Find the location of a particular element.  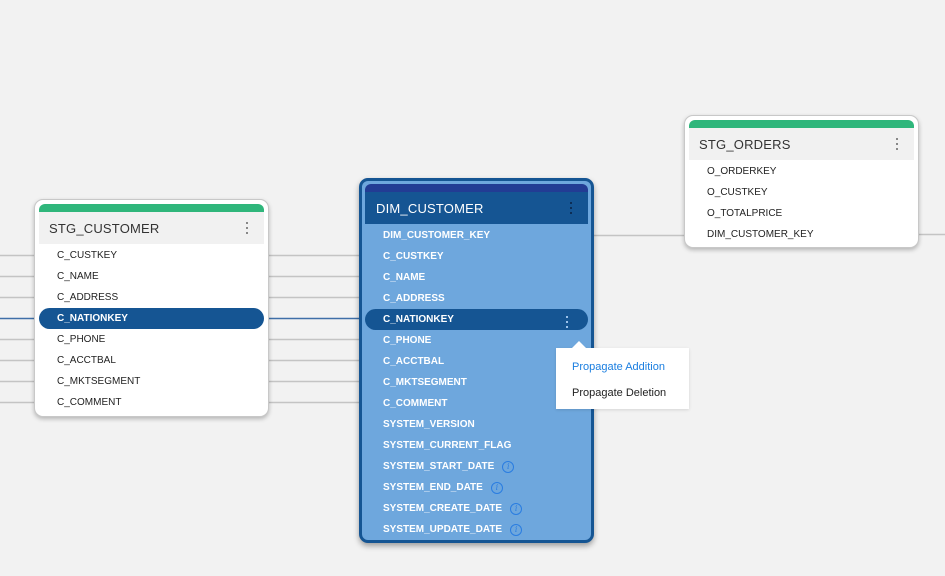

field-context-menu: Propagate Addition Propagate Deletion is located at coordinates (622, 375).